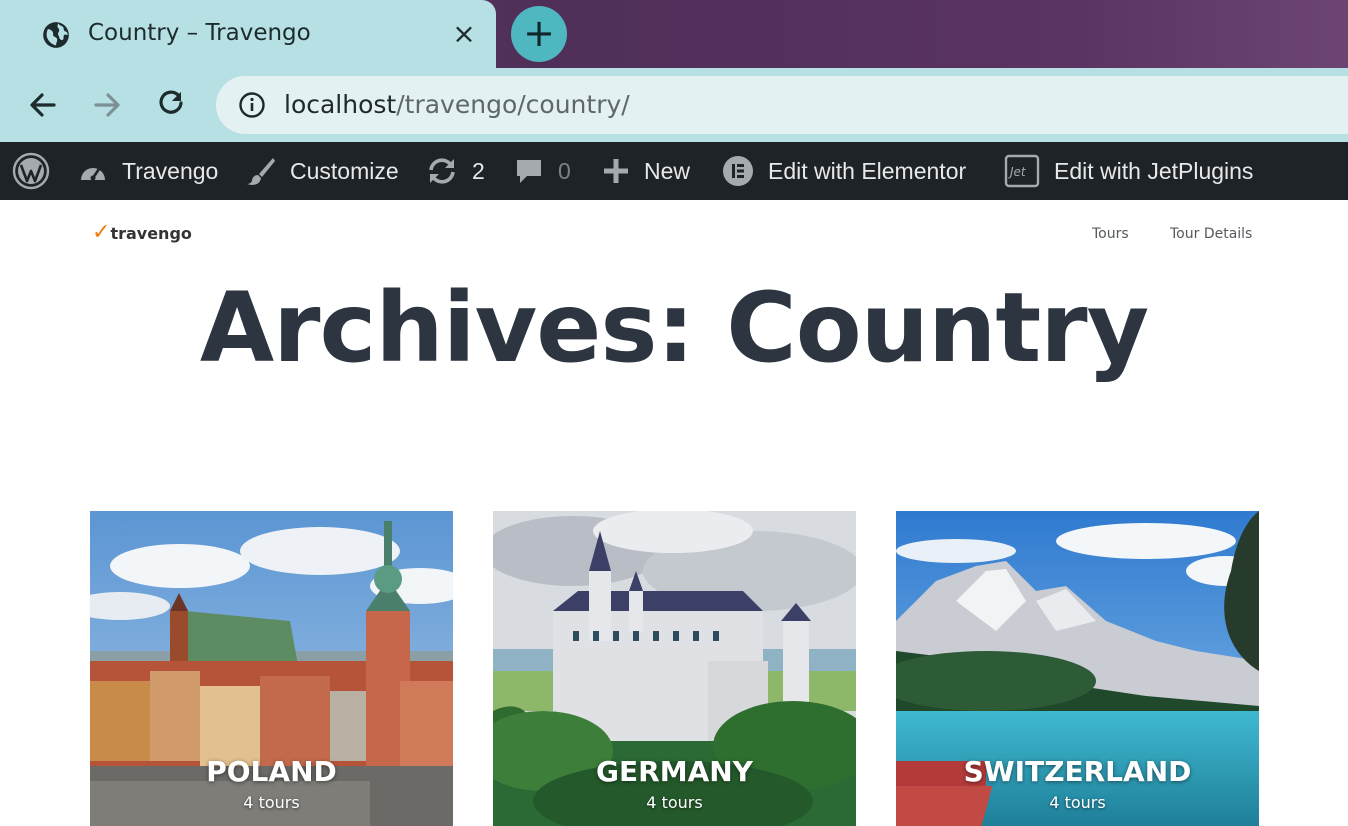  Describe the element at coordinates (539, 34) in the screenshot. I see `new-tab-button: +` at that location.